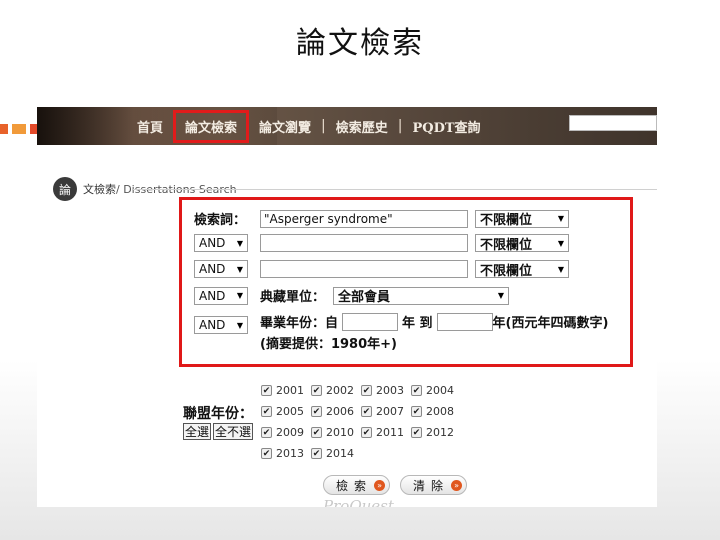  What do you see at coordinates (464, 321) in the screenshot?
I see `year-to-input` at bounding box center [464, 321].